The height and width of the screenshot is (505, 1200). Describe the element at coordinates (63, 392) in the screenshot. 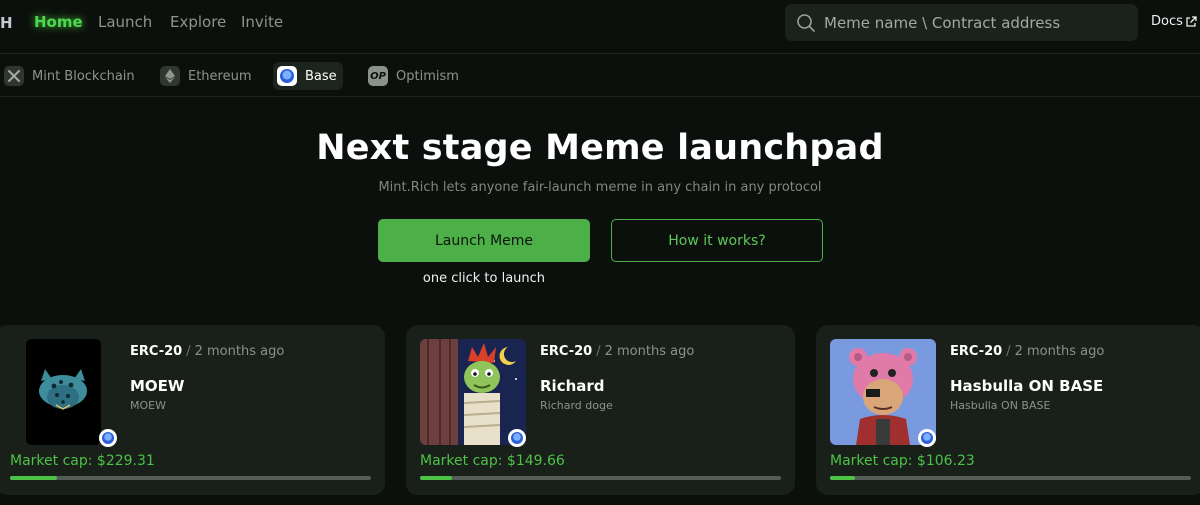

I see `token-image-moew` at that location.